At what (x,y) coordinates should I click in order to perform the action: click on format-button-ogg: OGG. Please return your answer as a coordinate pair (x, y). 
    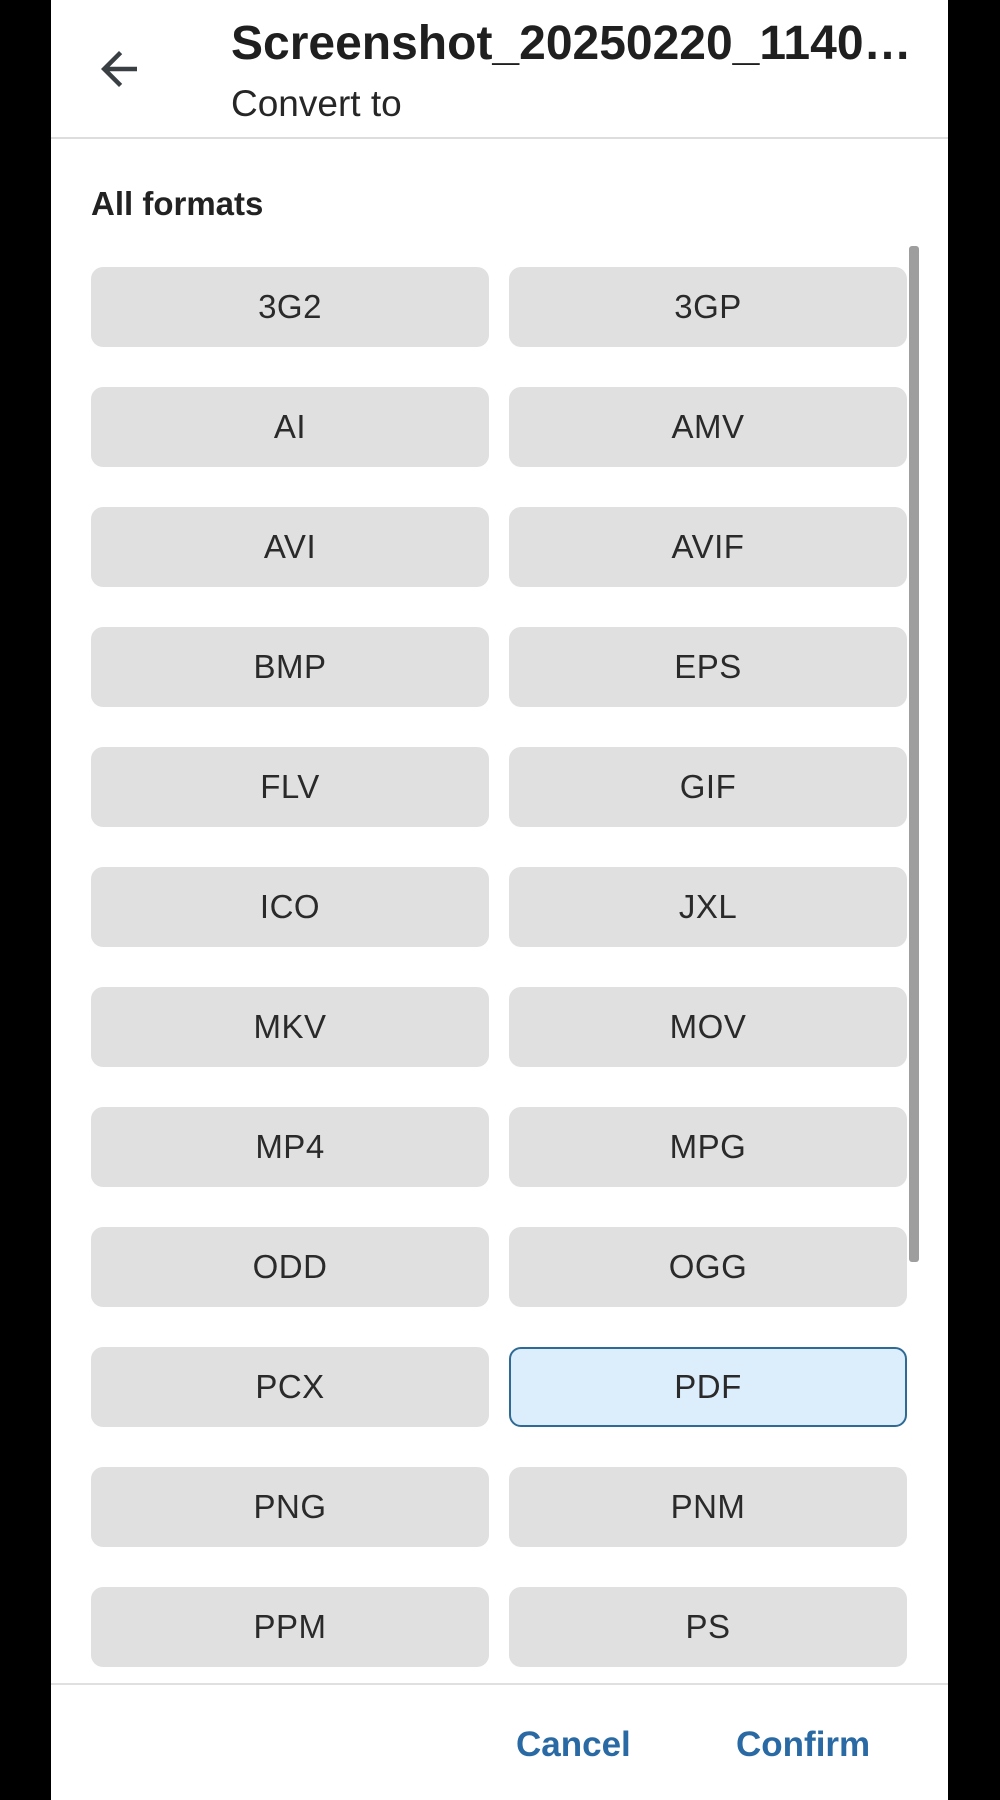
    Looking at the image, I should click on (708, 1267).